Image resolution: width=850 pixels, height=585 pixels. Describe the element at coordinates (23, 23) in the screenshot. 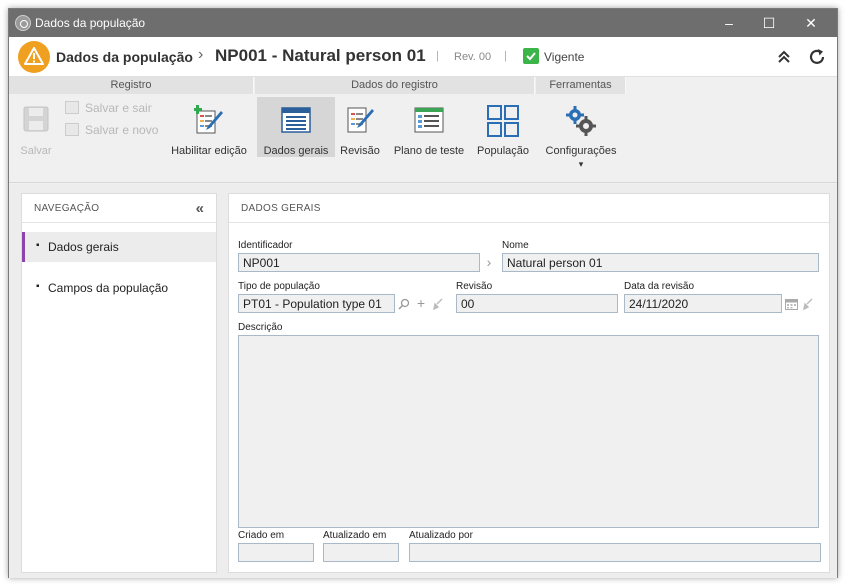

I see `app-icon` at that location.